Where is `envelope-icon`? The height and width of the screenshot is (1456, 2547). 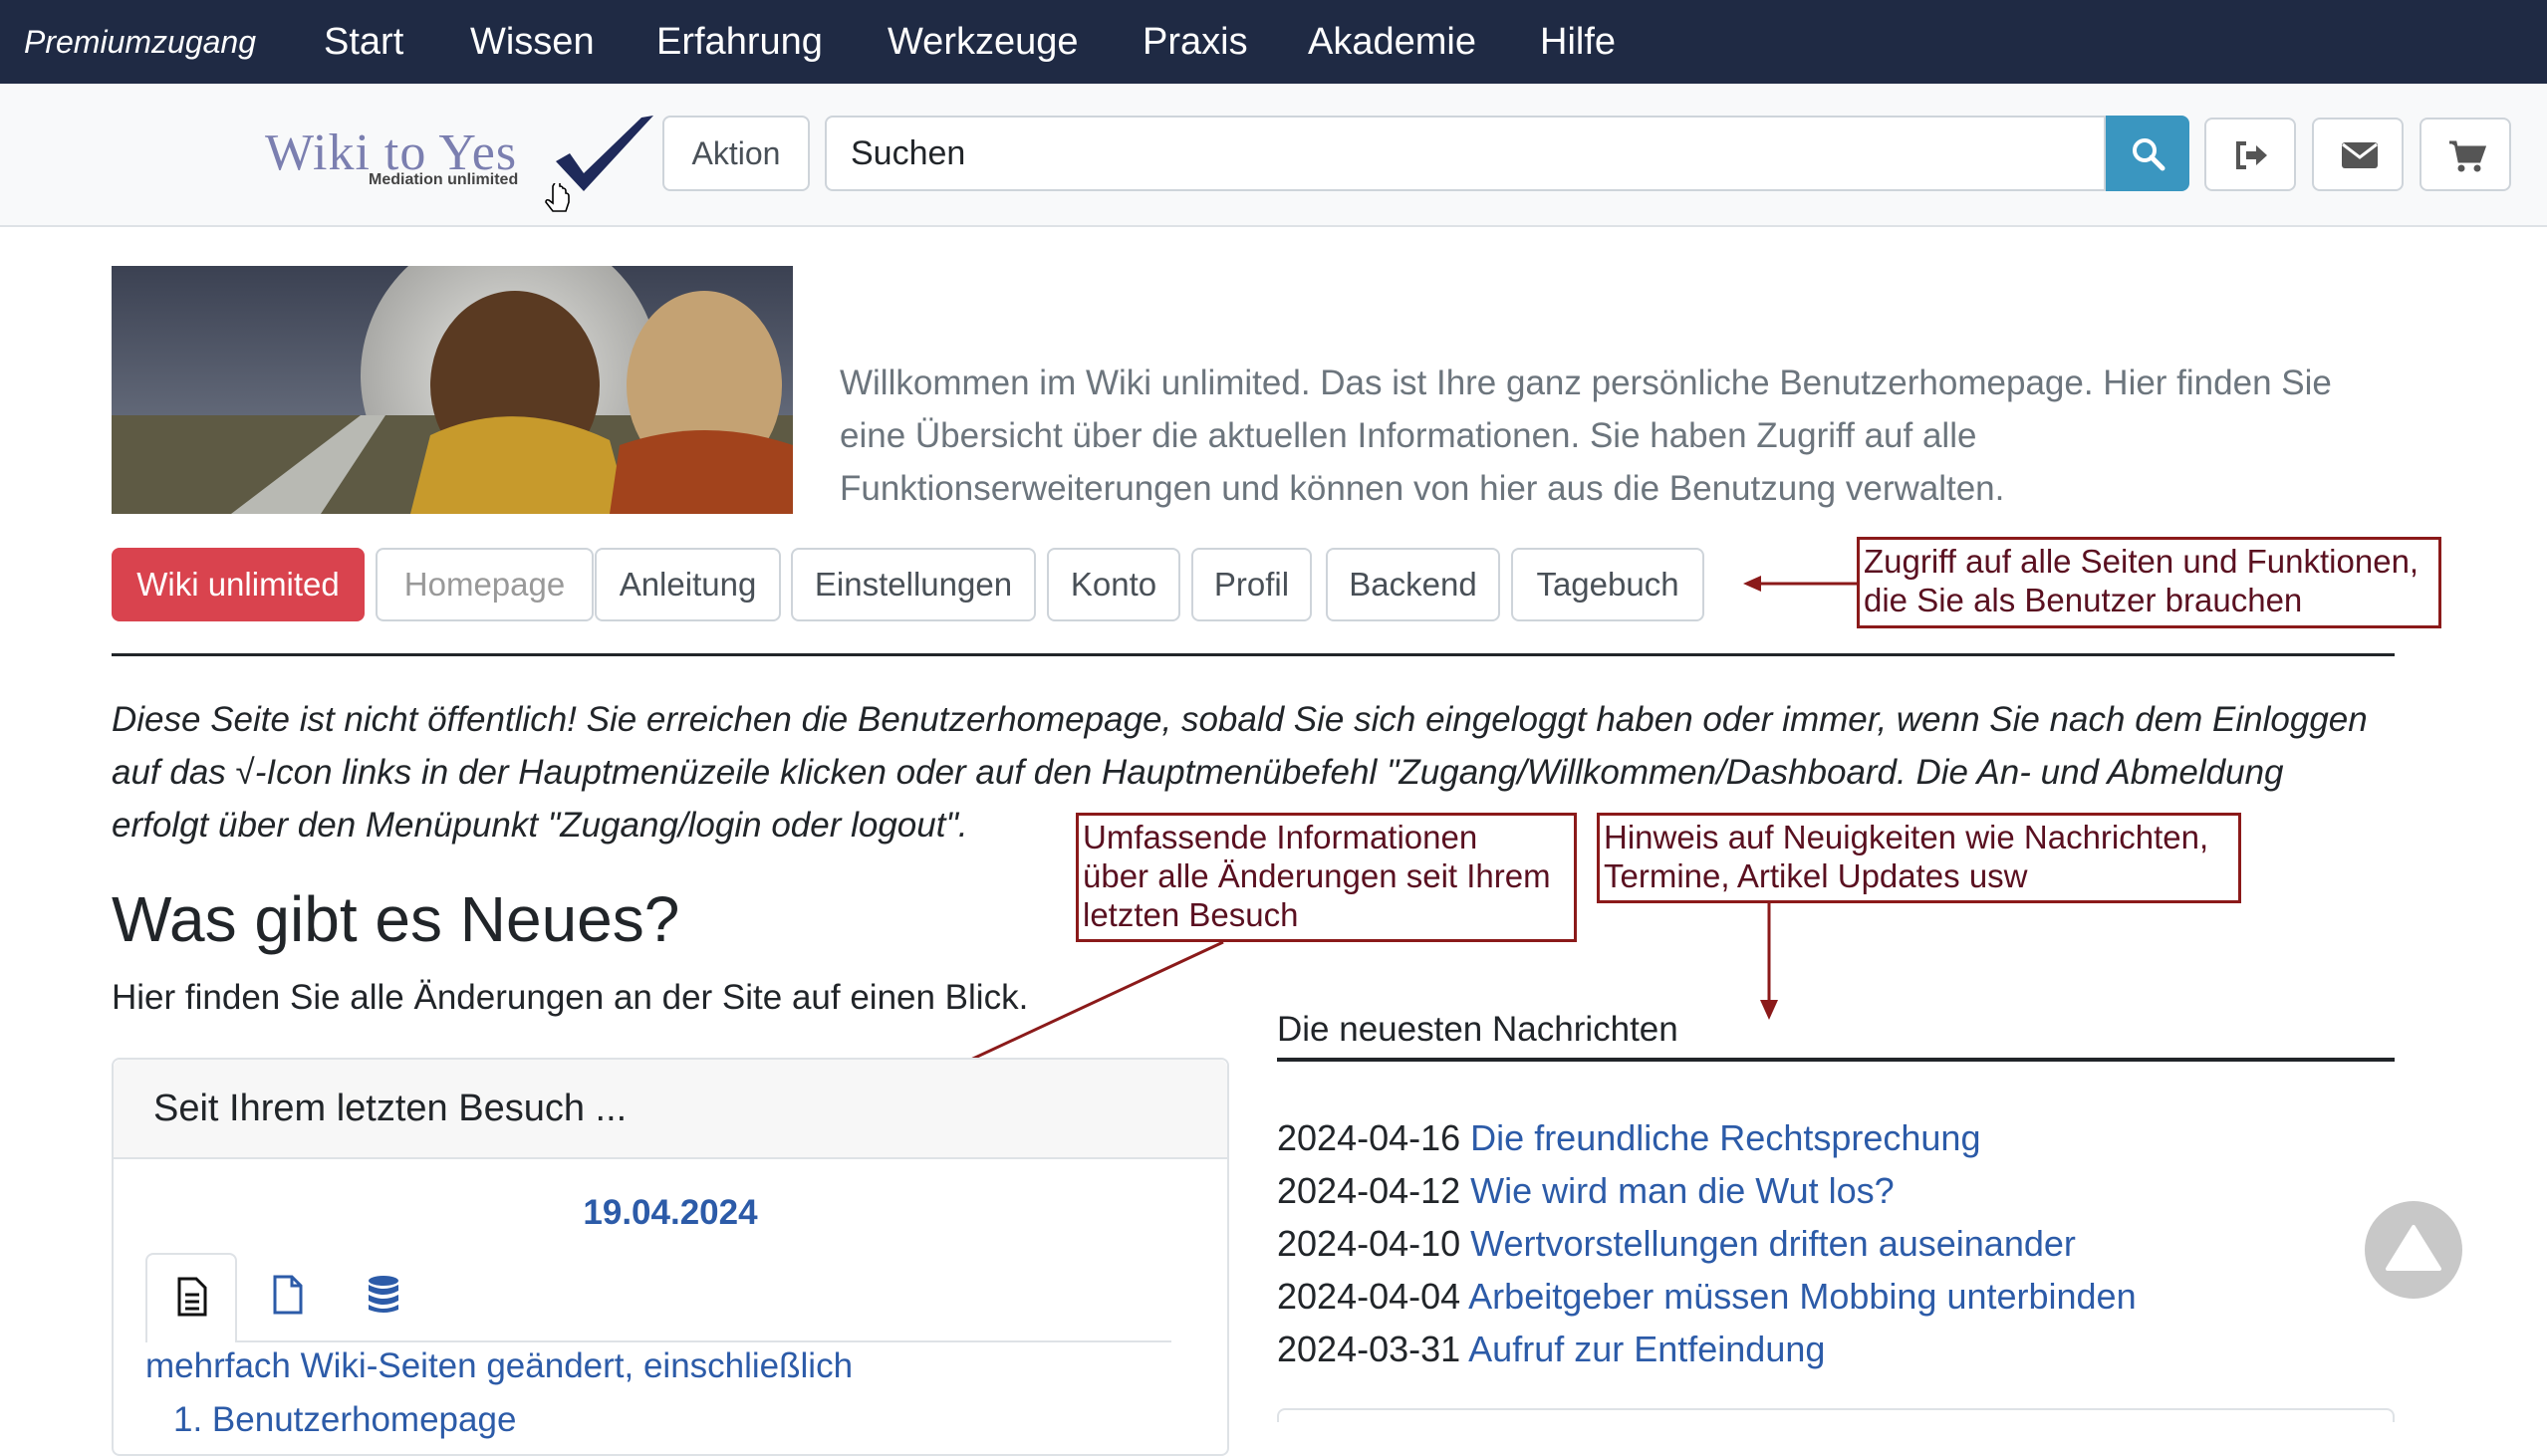
envelope-icon is located at coordinates (2360, 155).